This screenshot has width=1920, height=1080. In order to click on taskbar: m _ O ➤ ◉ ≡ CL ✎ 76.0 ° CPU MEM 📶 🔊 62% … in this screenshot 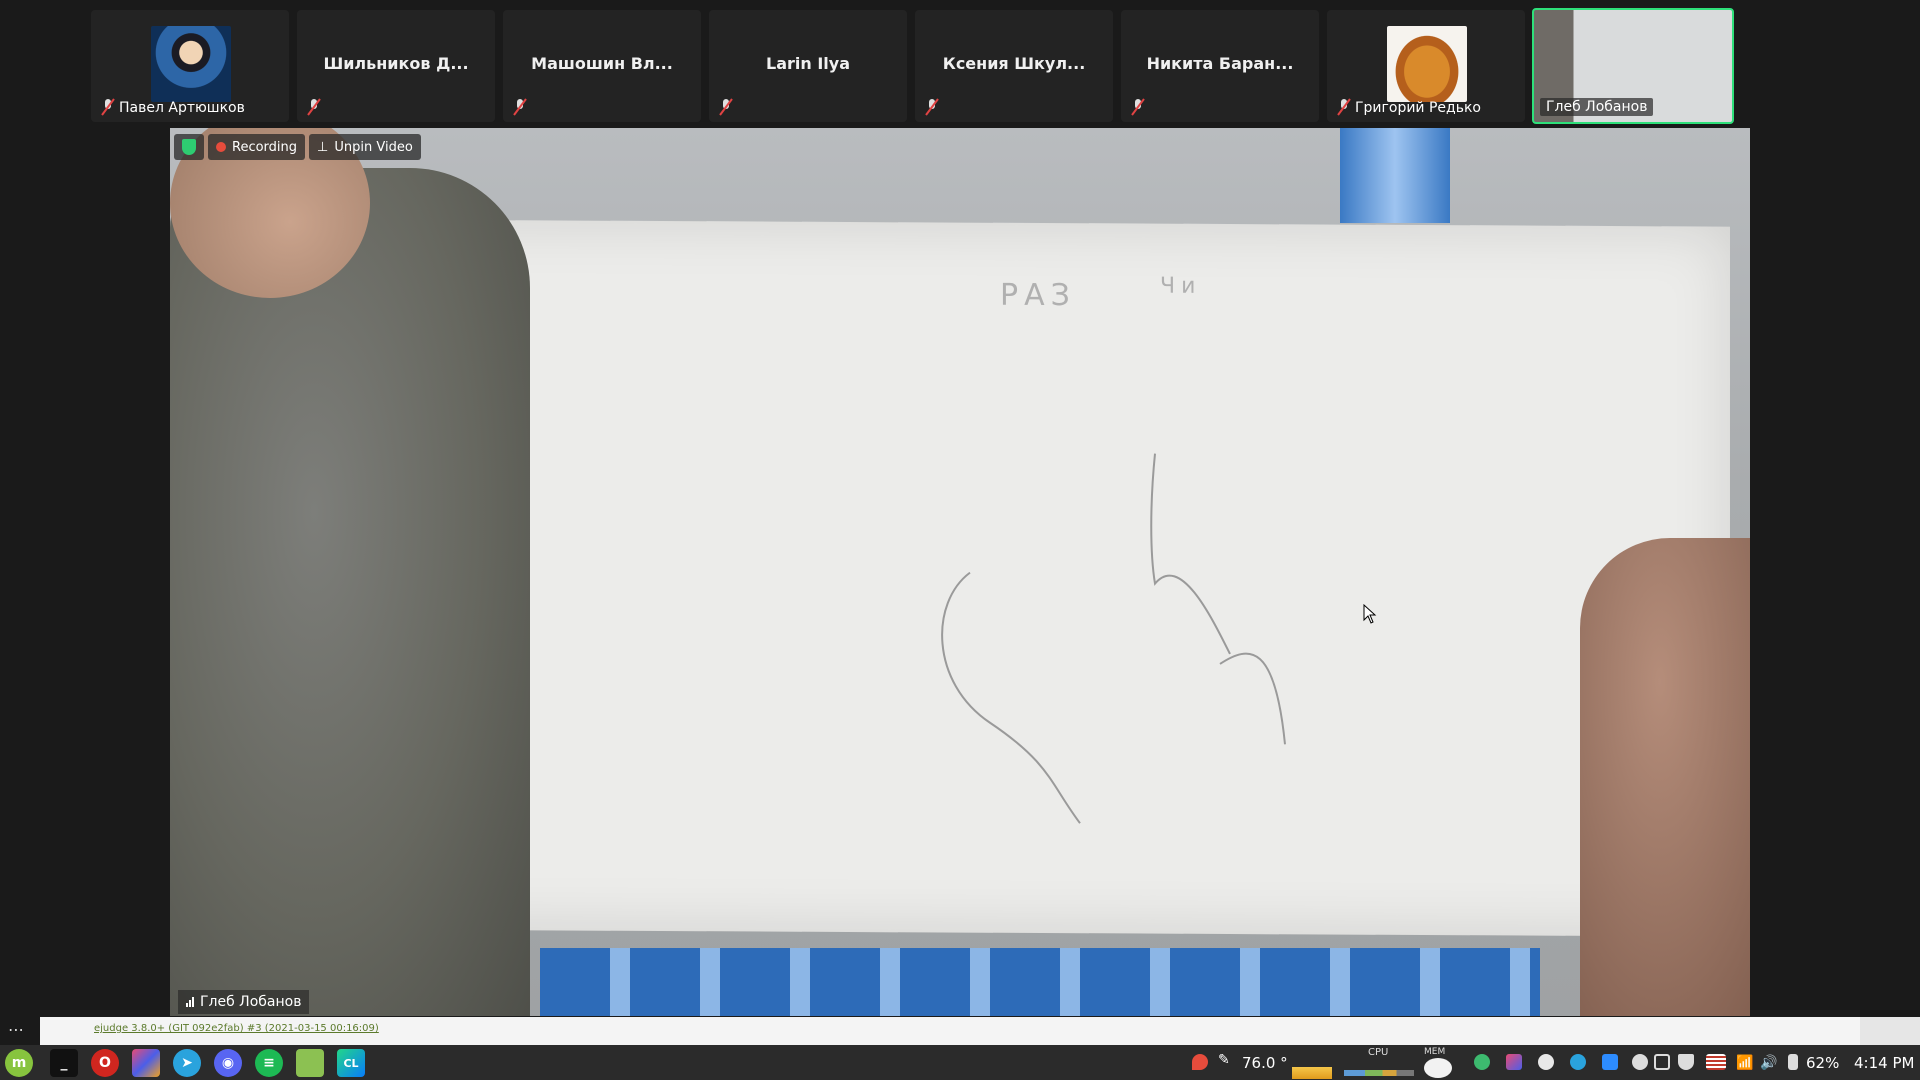, I will do `click(960, 1062)`.